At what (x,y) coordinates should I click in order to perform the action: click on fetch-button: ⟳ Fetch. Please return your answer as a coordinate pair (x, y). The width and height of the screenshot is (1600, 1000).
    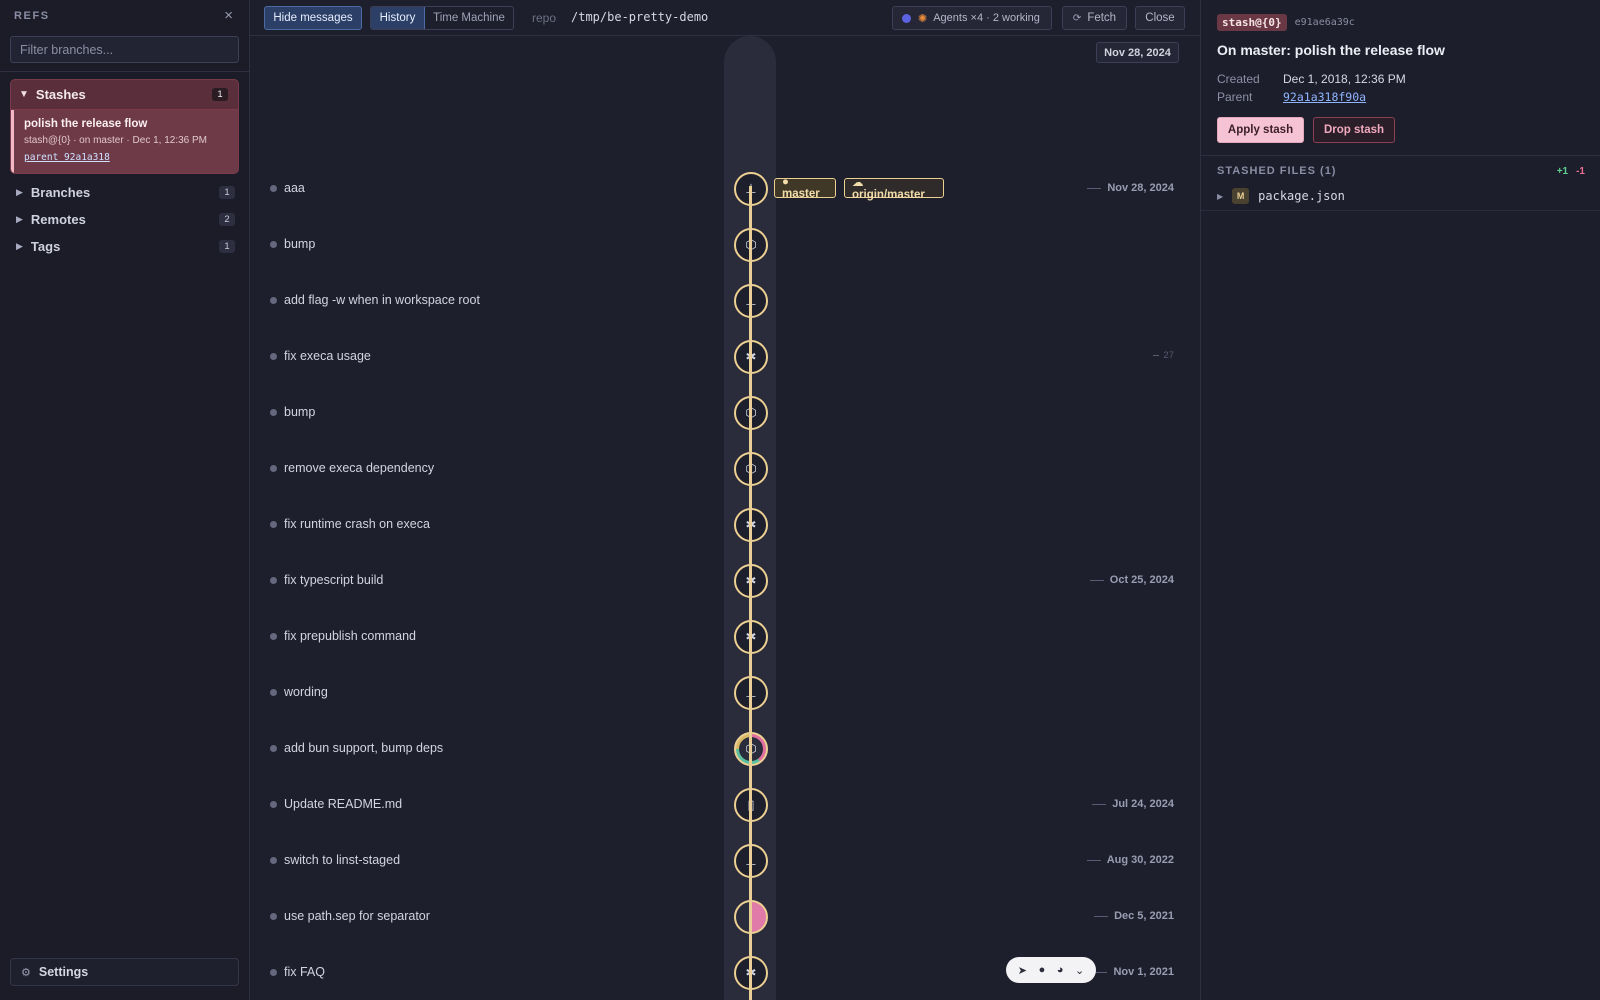
    Looking at the image, I should click on (1094, 18).